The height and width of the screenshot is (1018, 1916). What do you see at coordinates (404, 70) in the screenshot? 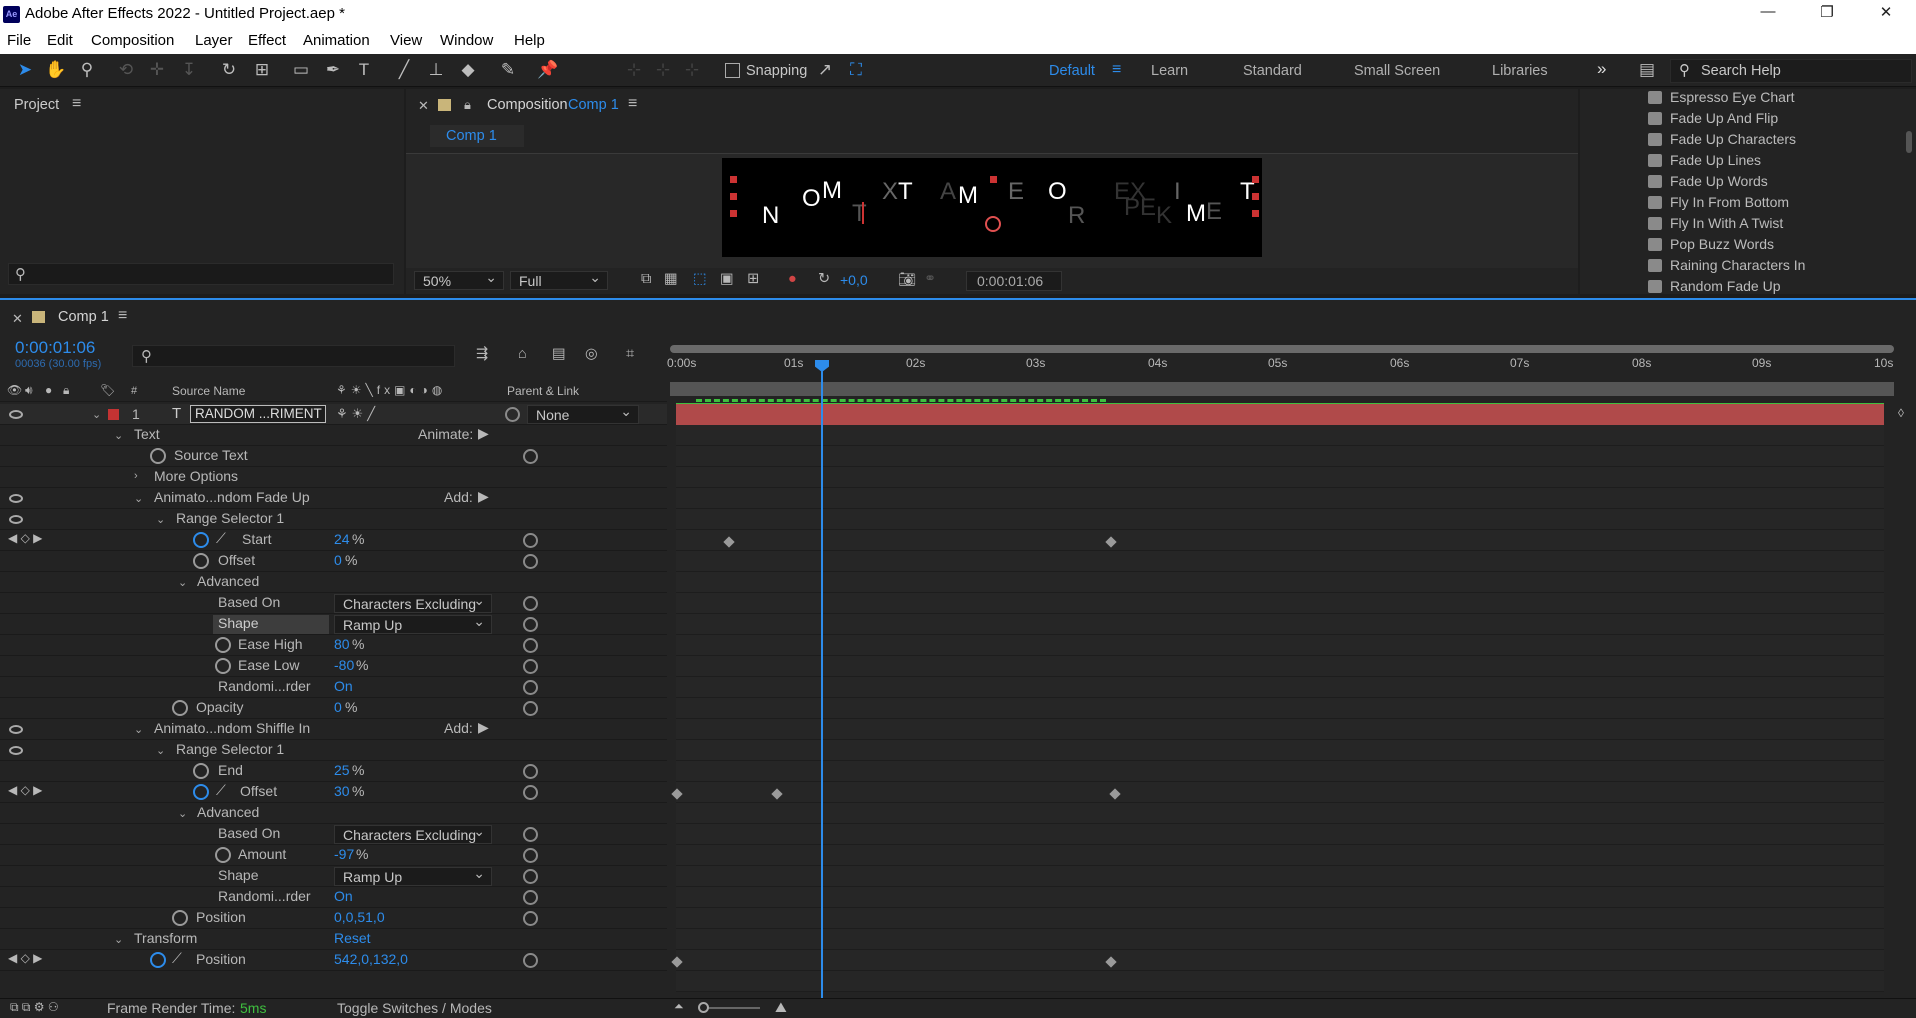
I see `brush-tool-icon: ╱` at bounding box center [404, 70].